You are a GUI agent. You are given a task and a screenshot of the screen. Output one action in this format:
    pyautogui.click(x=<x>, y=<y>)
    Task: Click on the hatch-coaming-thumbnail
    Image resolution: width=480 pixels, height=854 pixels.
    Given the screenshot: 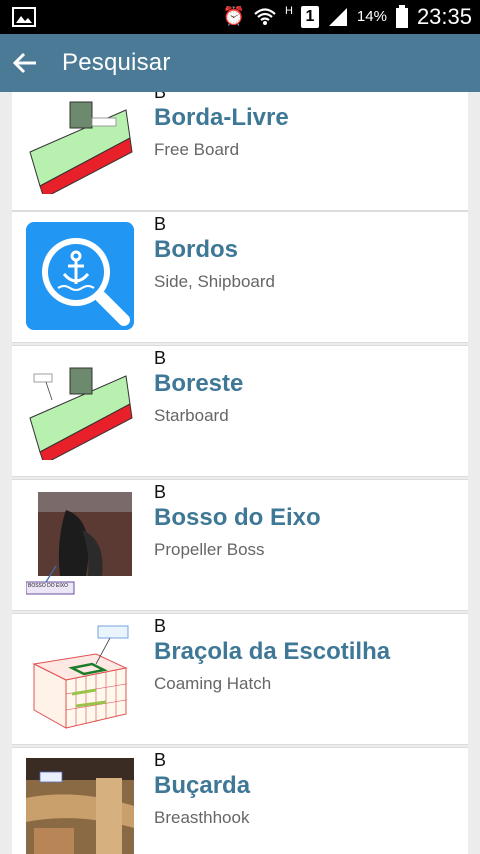 What is the action you would take?
    pyautogui.click(x=80, y=678)
    